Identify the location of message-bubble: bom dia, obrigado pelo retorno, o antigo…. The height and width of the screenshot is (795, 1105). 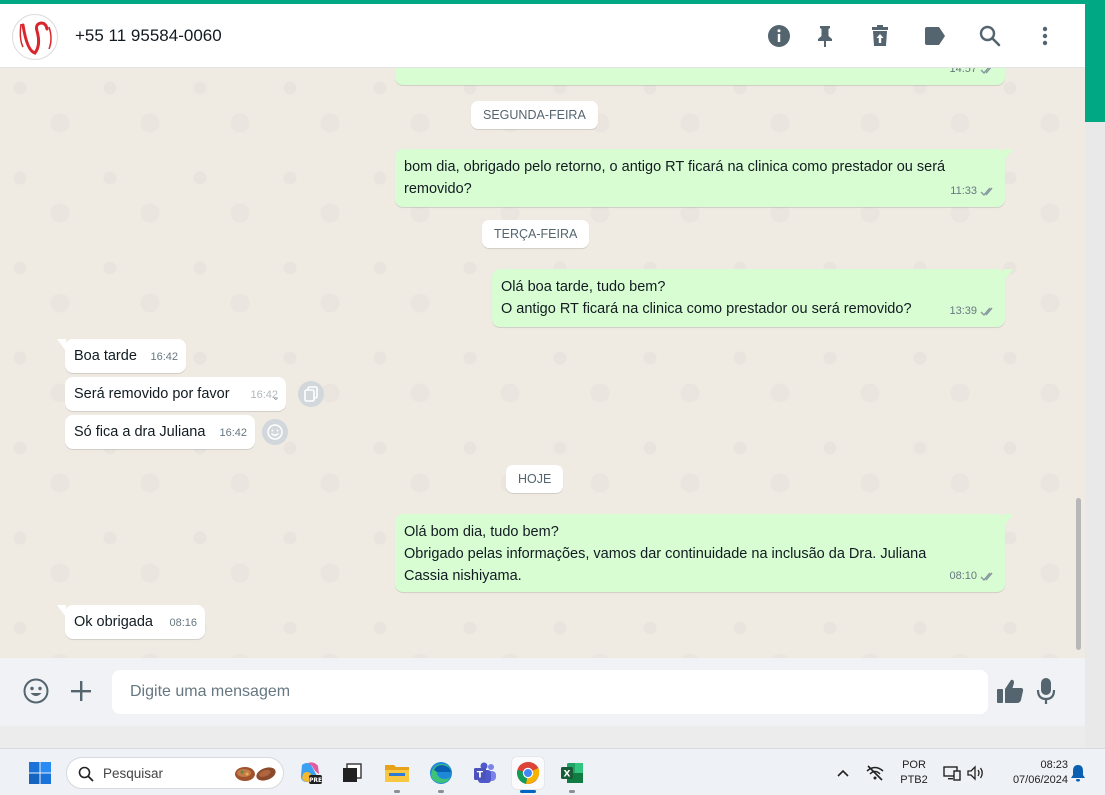
(704, 178).